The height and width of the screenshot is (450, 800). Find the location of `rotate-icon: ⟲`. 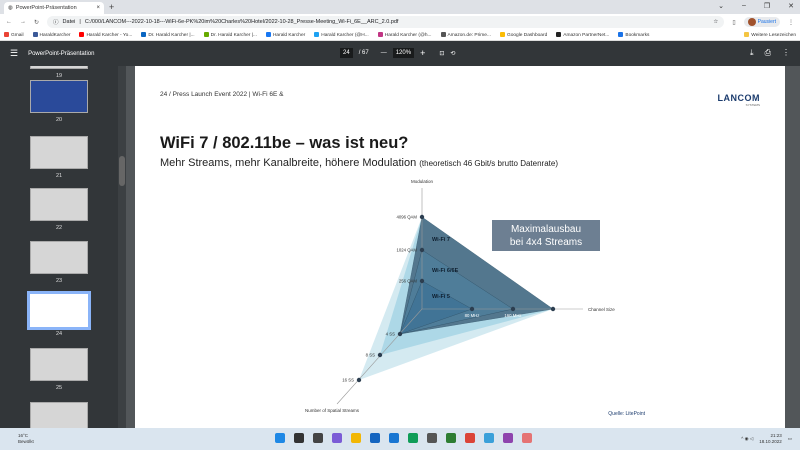

rotate-icon: ⟲ is located at coordinates (452, 53).